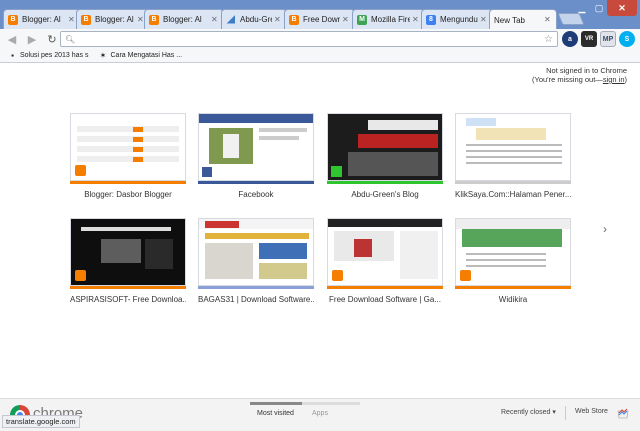 This screenshot has width=640, height=431. What do you see at coordinates (431, 19) in the screenshot?
I see `google-icon: 8` at bounding box center [431, 19].